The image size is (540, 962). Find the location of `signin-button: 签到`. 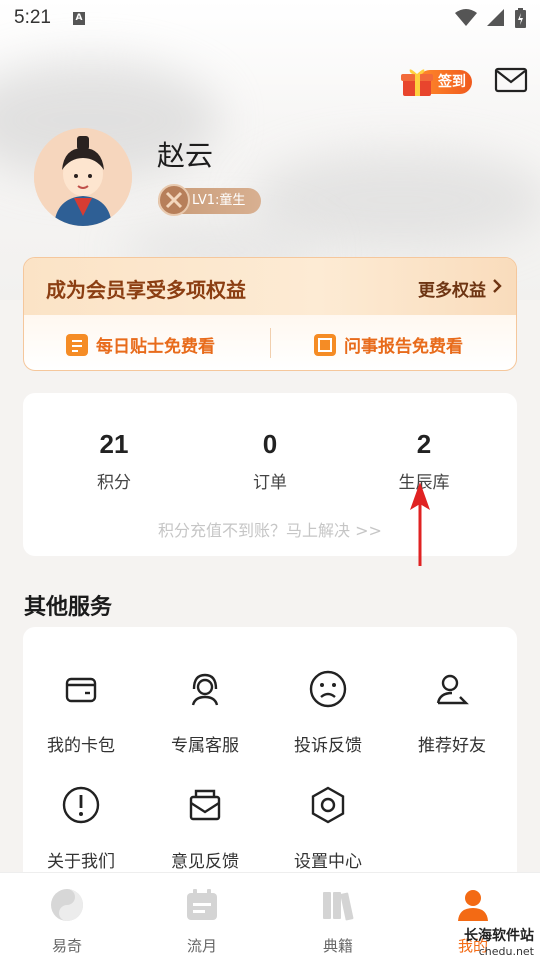

signin-button: 签到 is located at coordinates (436, 82).